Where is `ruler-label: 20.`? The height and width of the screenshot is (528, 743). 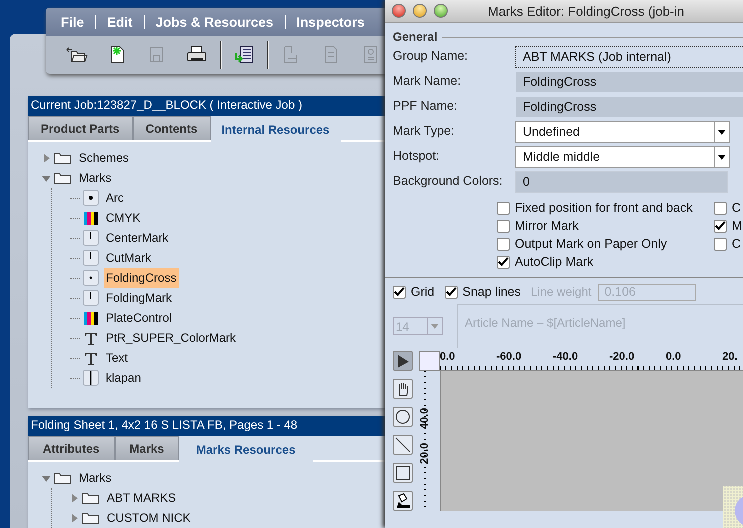
ruler-label: 20. is located at coordinates (730, 358).